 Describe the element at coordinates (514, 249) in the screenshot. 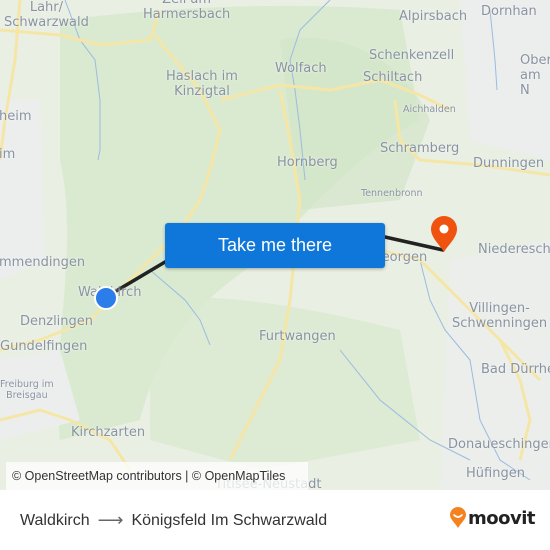

I see `place-label: Niedereschach` at that location.